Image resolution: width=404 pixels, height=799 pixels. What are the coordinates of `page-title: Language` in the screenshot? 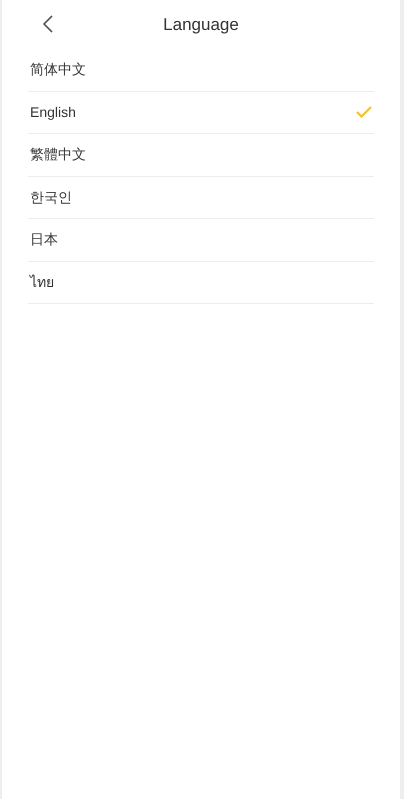 It's located at (201, 25).